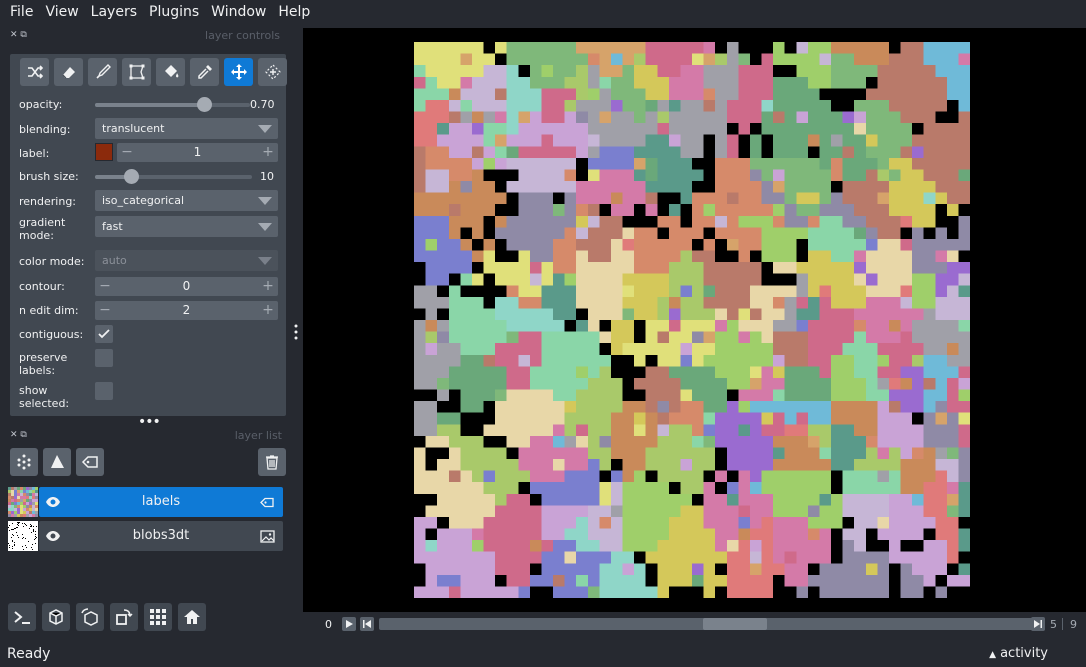  Describe the element at coordinates (296, 332) in the screenshot. I see `dock-splitter-handle` at that location.